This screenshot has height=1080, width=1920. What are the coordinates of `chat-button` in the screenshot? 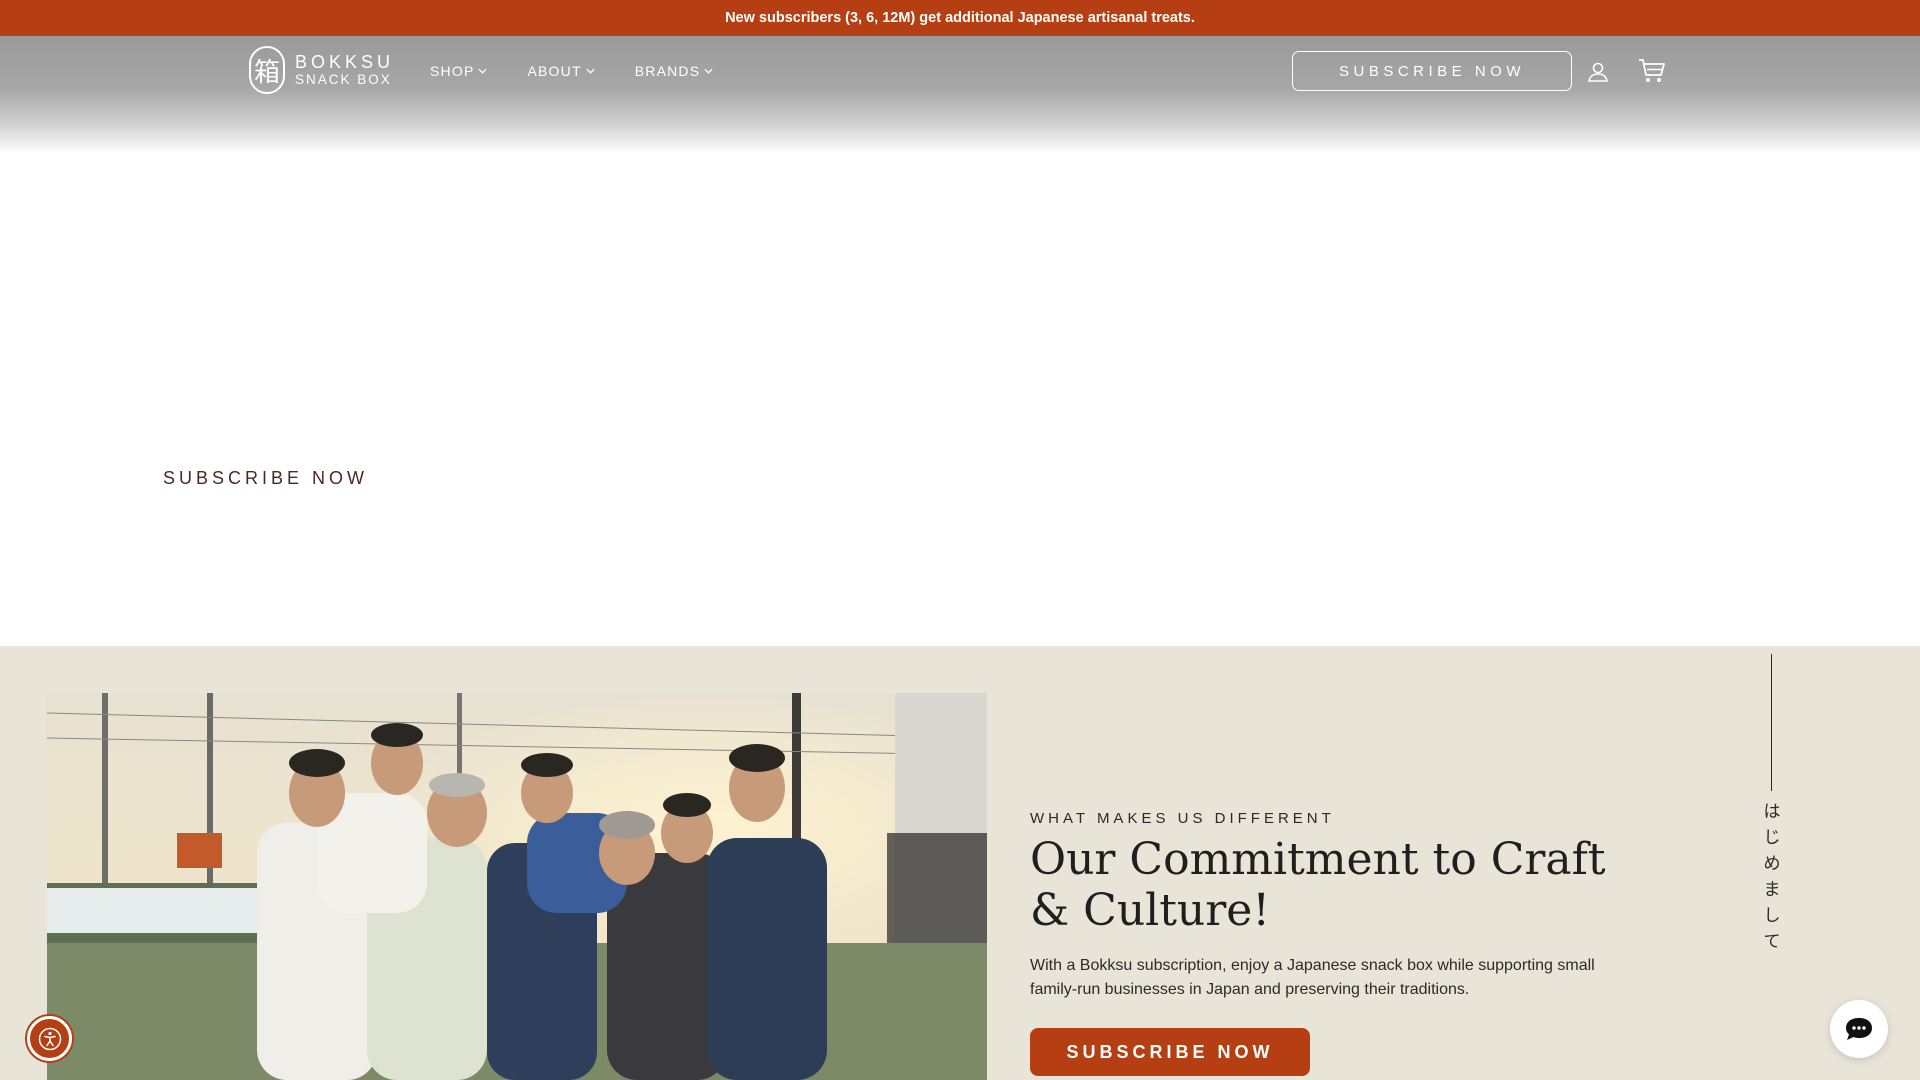 It's located at (1859, 1029).